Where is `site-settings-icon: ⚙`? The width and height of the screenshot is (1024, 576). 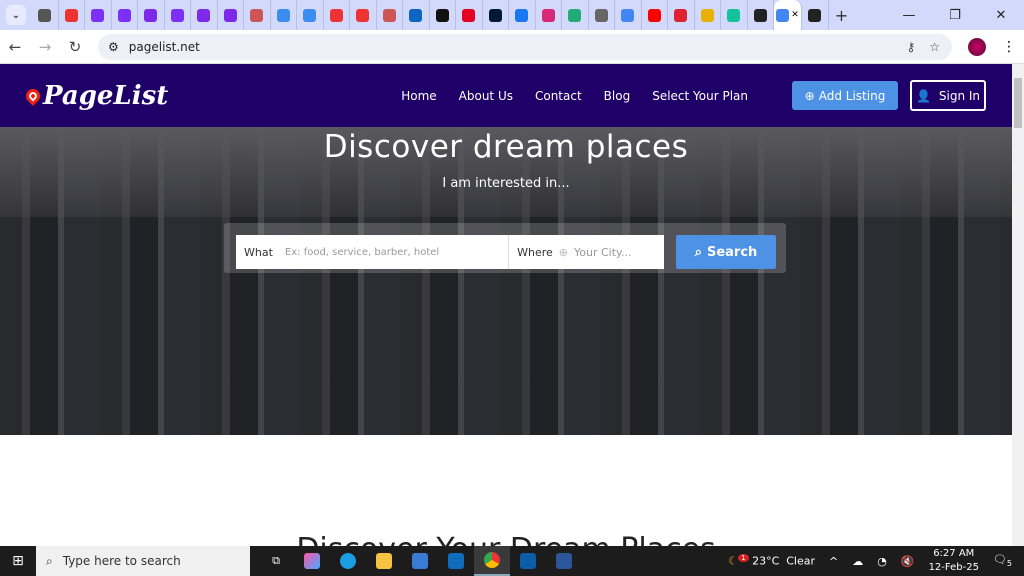
site-settings-icon: ⚙ is located at coordinates (113, 47).